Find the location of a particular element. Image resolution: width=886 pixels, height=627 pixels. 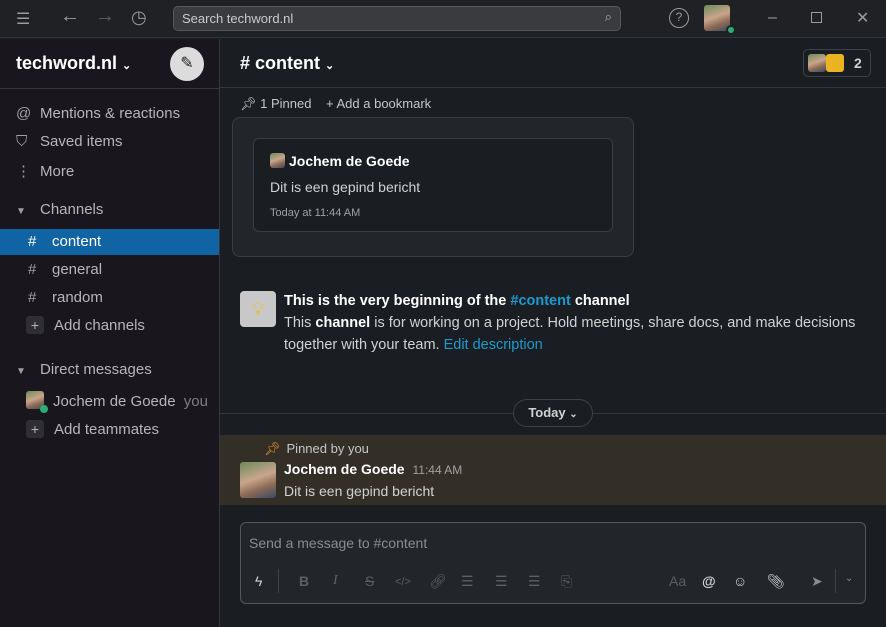

compose-button: ✎ is located at coordinates (187, 64).